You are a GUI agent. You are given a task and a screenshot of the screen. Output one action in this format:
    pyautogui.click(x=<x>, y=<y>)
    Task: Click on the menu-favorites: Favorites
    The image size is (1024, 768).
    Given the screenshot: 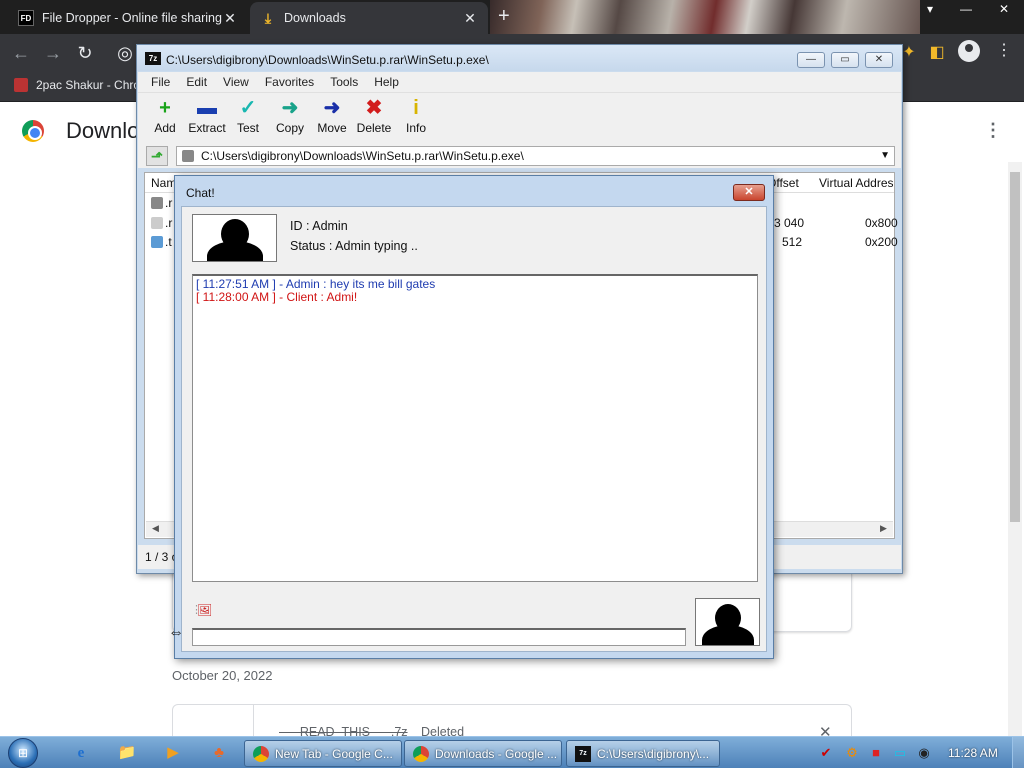 What is the action you would take?
    pyautogui.click(x=289, y=82)
    